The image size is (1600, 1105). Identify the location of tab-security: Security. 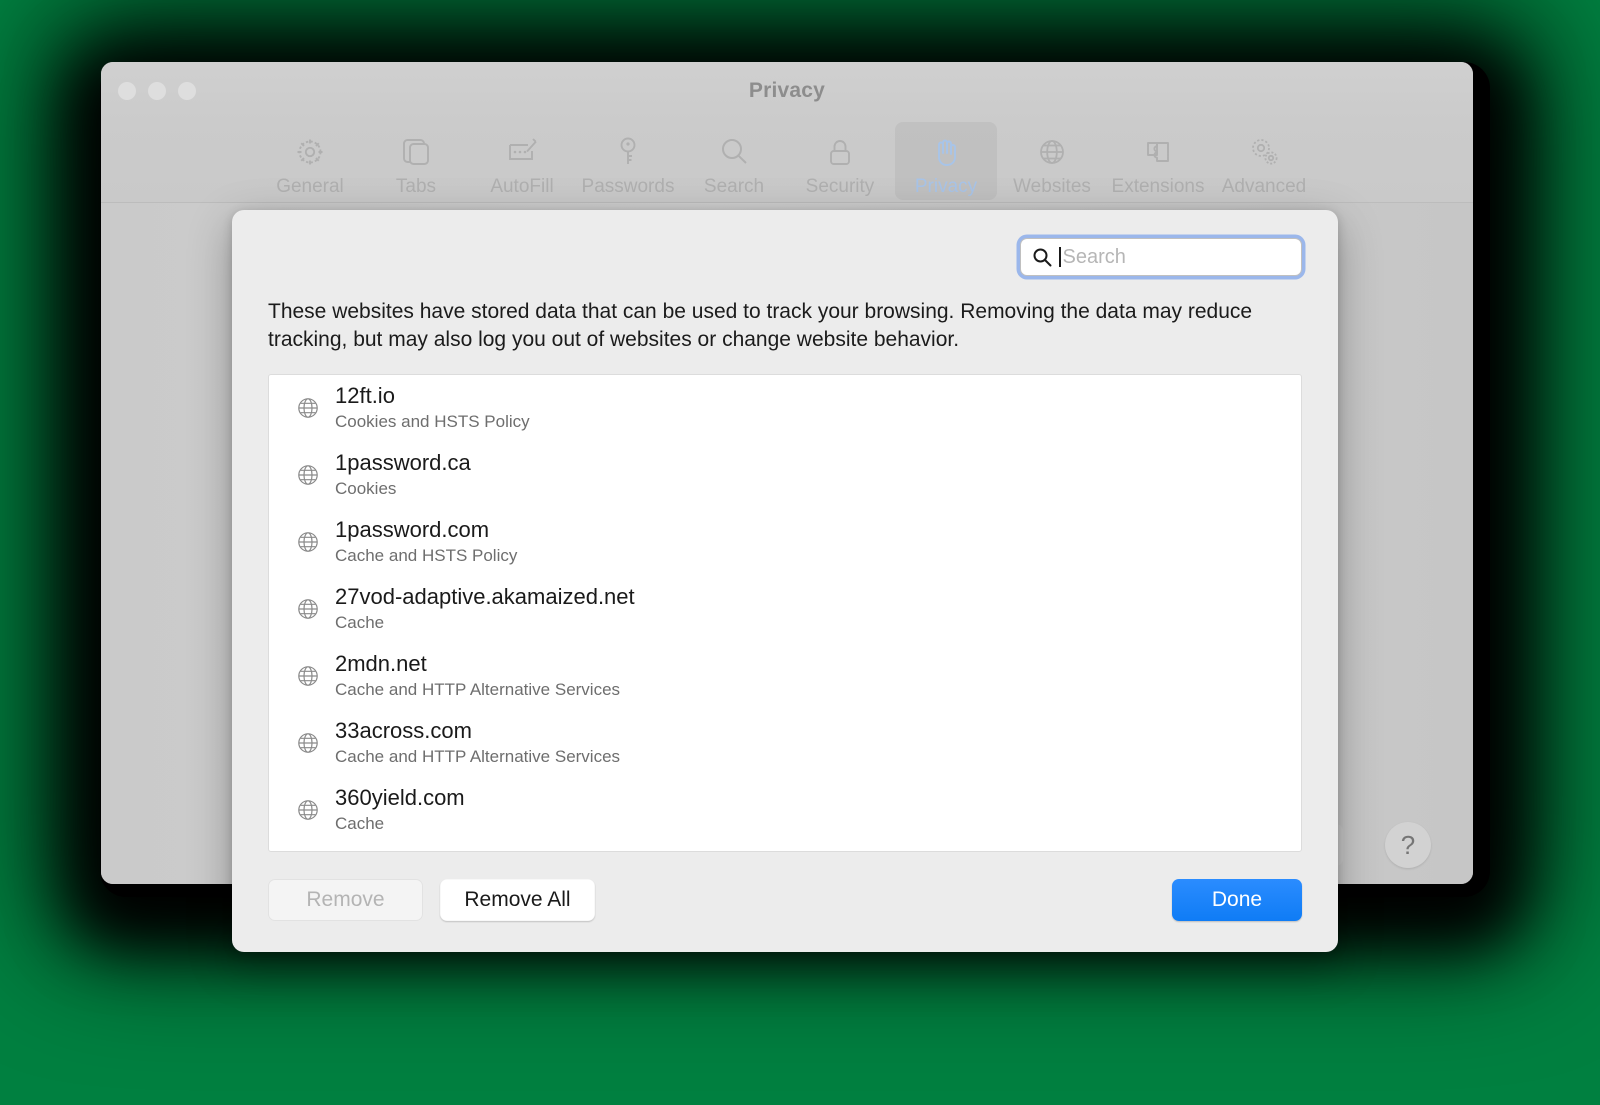
(840, 161).